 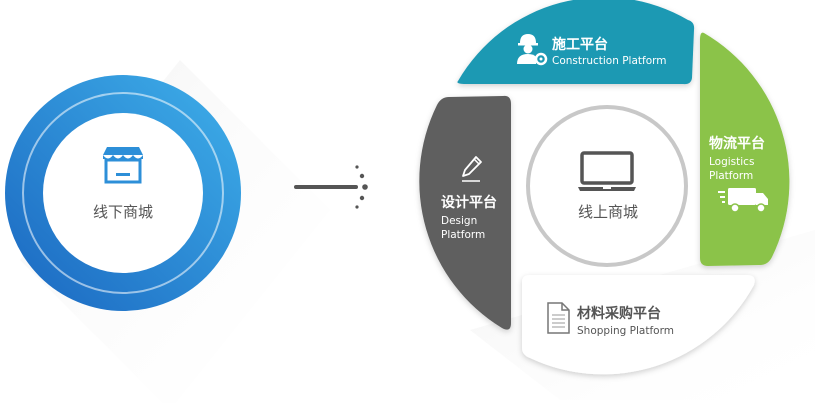 What do you see at coordinates (619, 313) in the screenshot?
I see `shopping-cn: 材料采购平台` at bounding box center [619, 313].